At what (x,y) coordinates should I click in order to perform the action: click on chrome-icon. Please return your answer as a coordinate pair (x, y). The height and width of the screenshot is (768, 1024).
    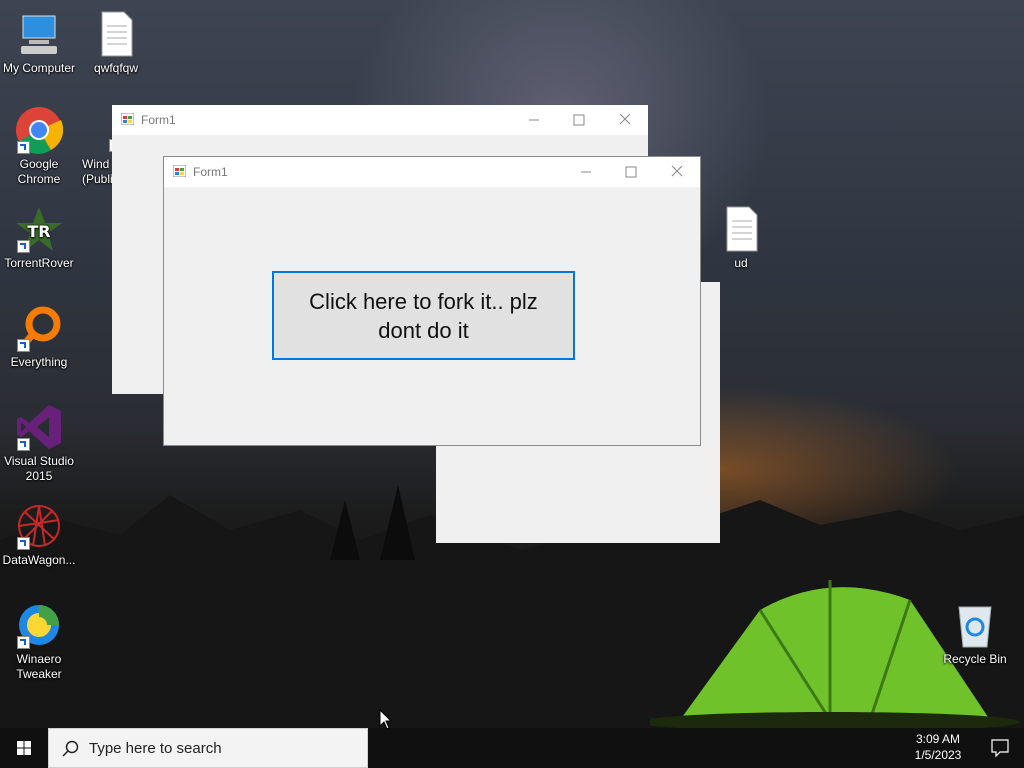
    Looking at the image, I should click on (39, 130).